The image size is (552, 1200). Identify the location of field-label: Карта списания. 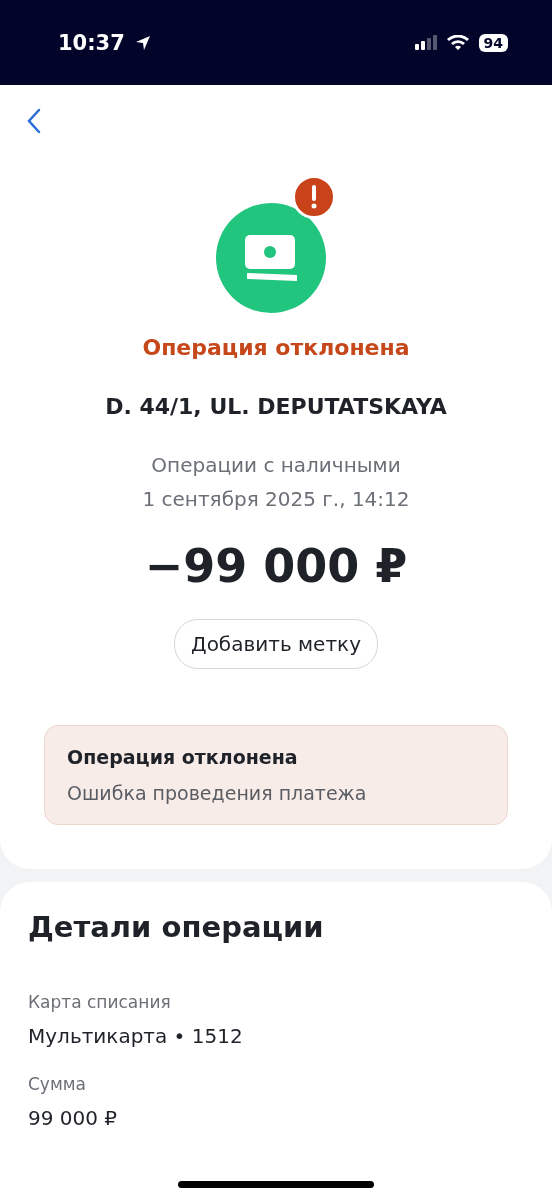
(100, 1002).